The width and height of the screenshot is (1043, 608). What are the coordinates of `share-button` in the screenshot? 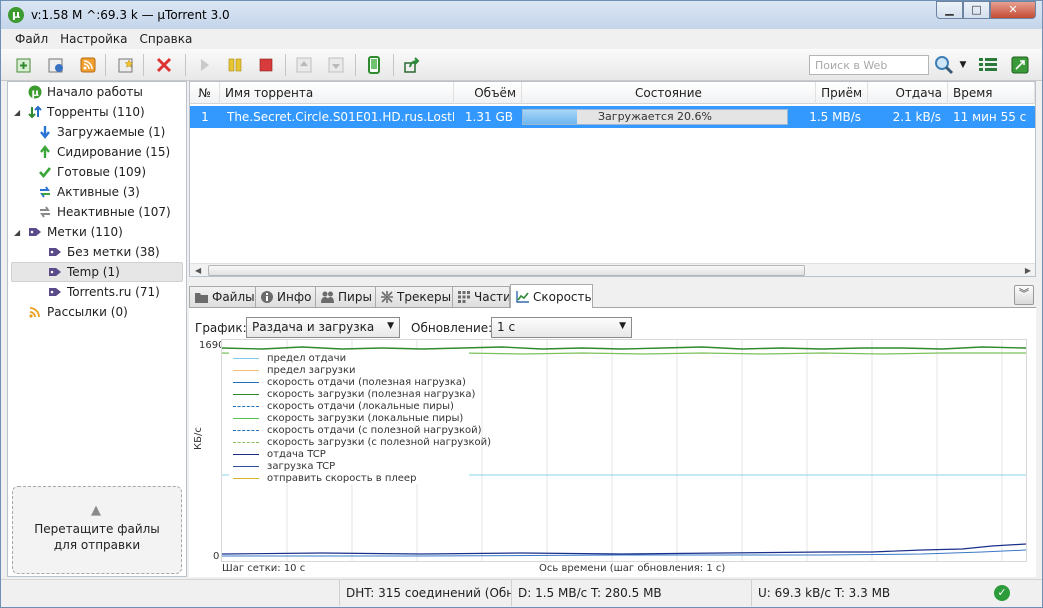 It's located at (412, 65).